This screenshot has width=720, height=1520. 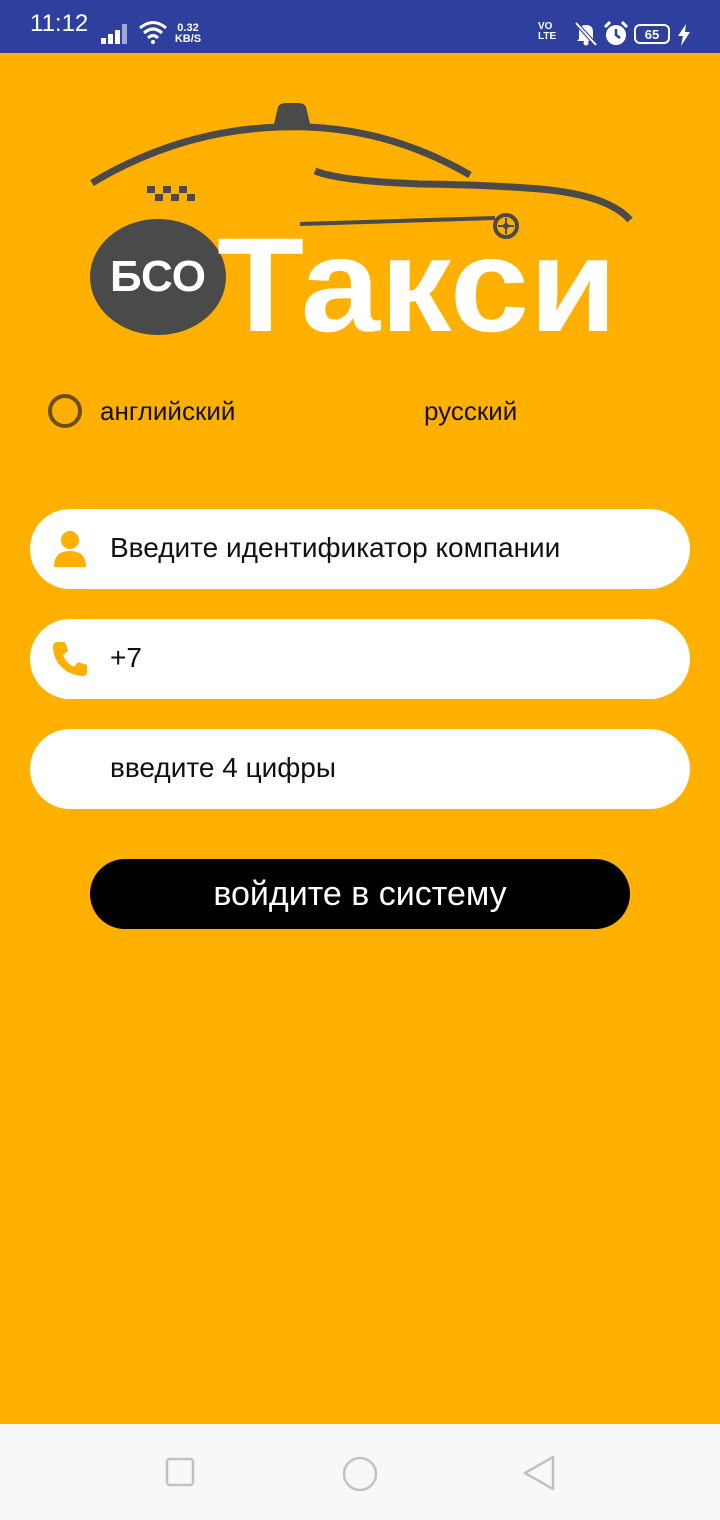 I want to click on home-icon, so click(x=360, y=1474).